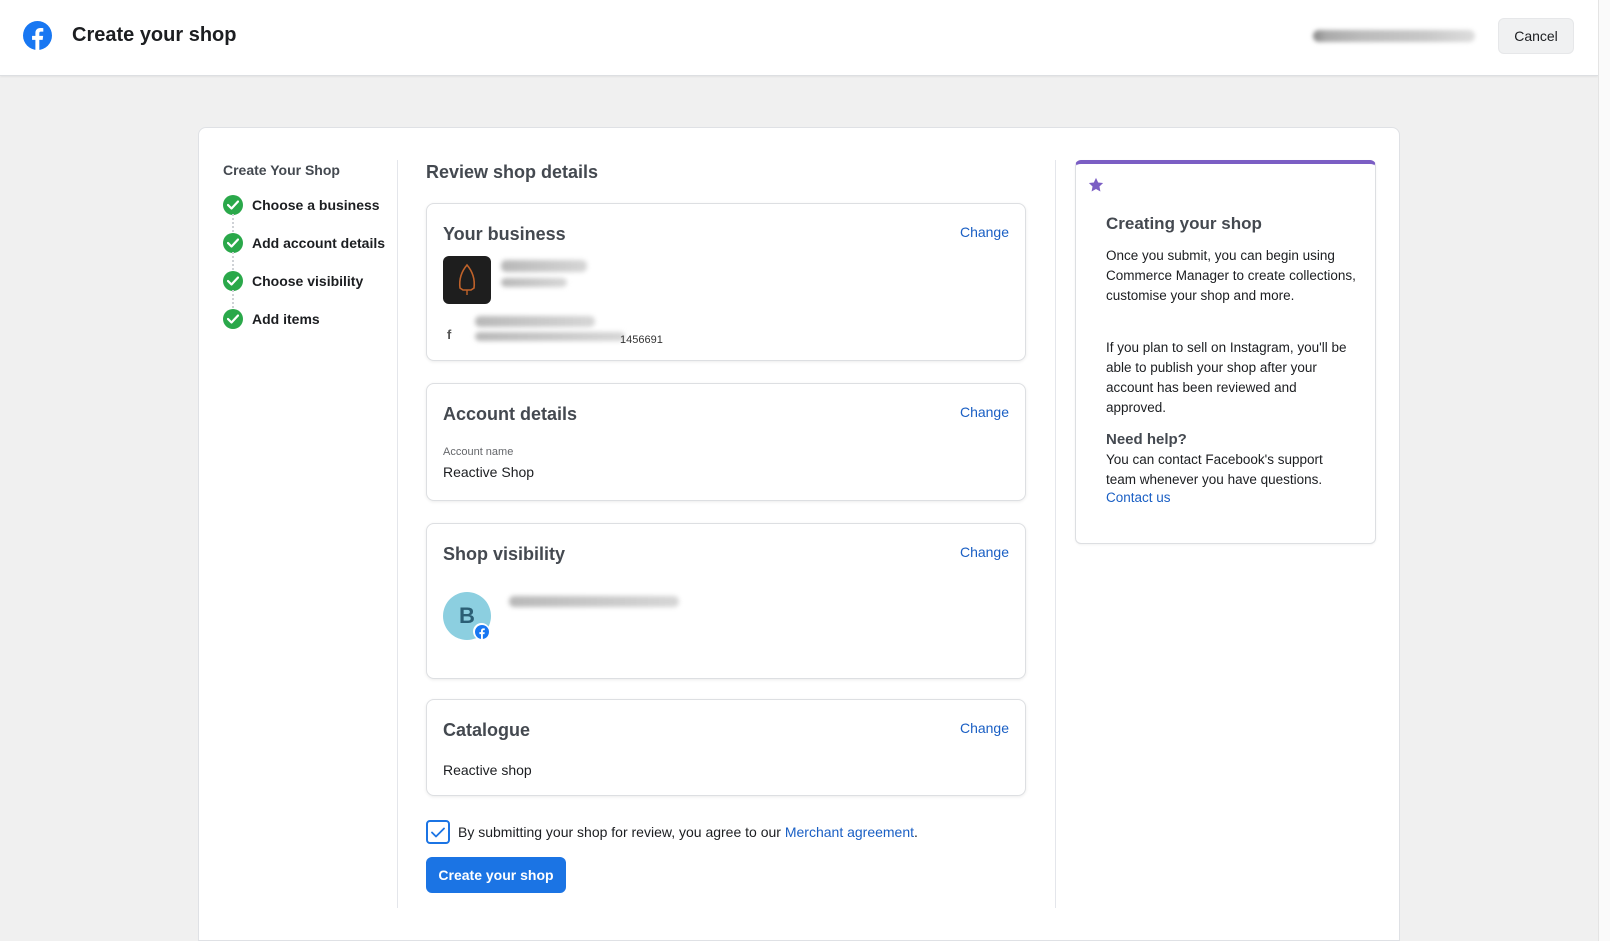 The image size is (1610, 941). I want to click on card-title: Account details, so click(510, 414).